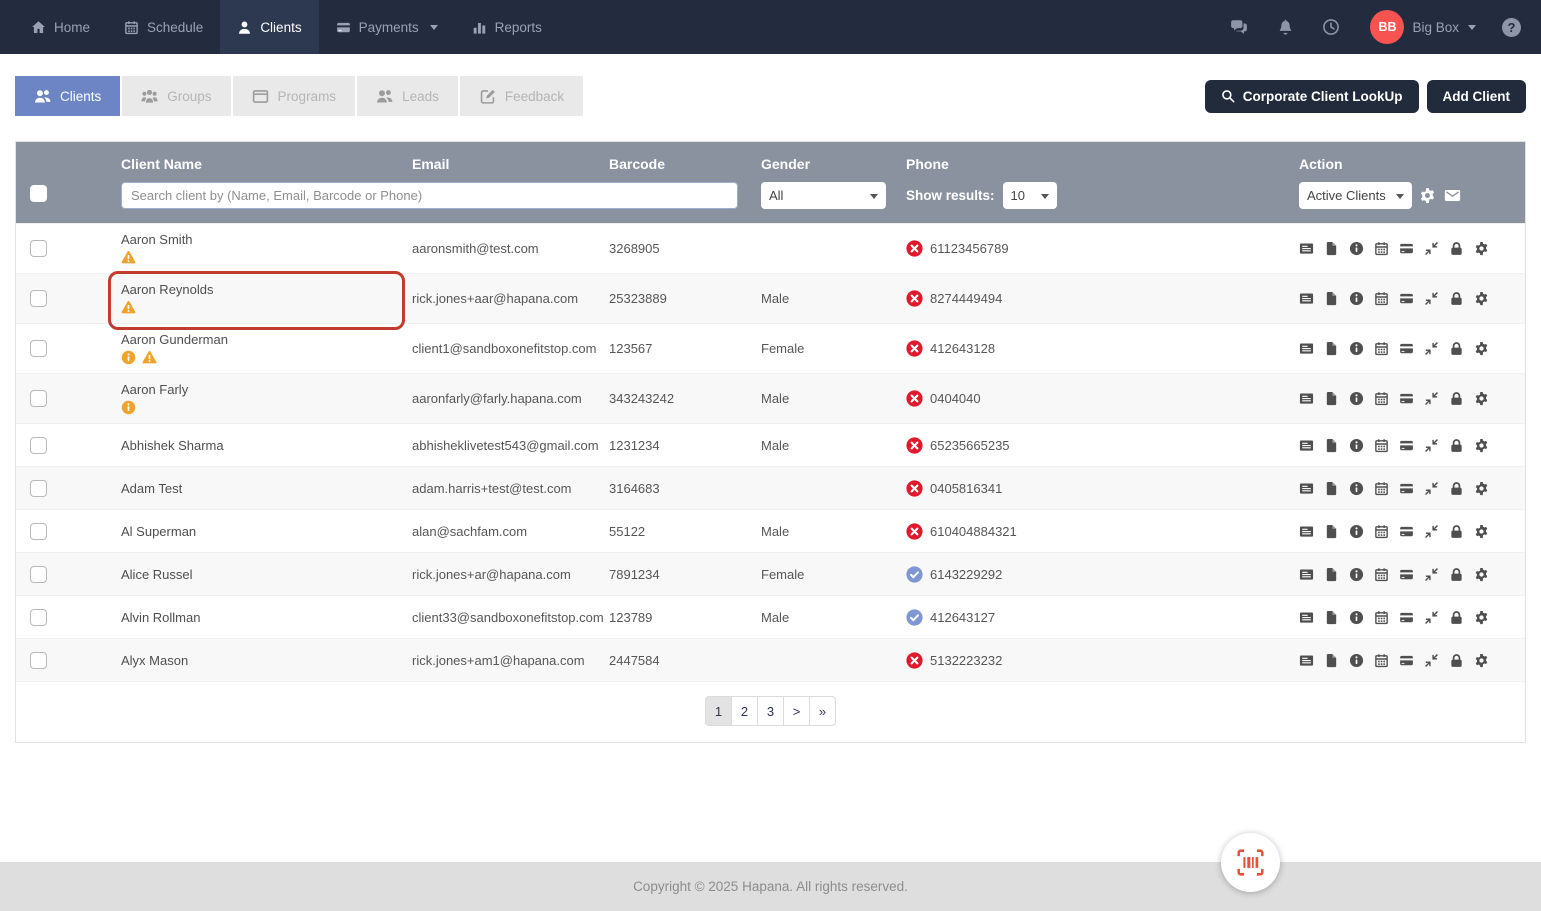  What do you see at coordinates (154, 389) in the screenshot?
I see `client-name: Aaron Farly` at bounding box center [154, 389].